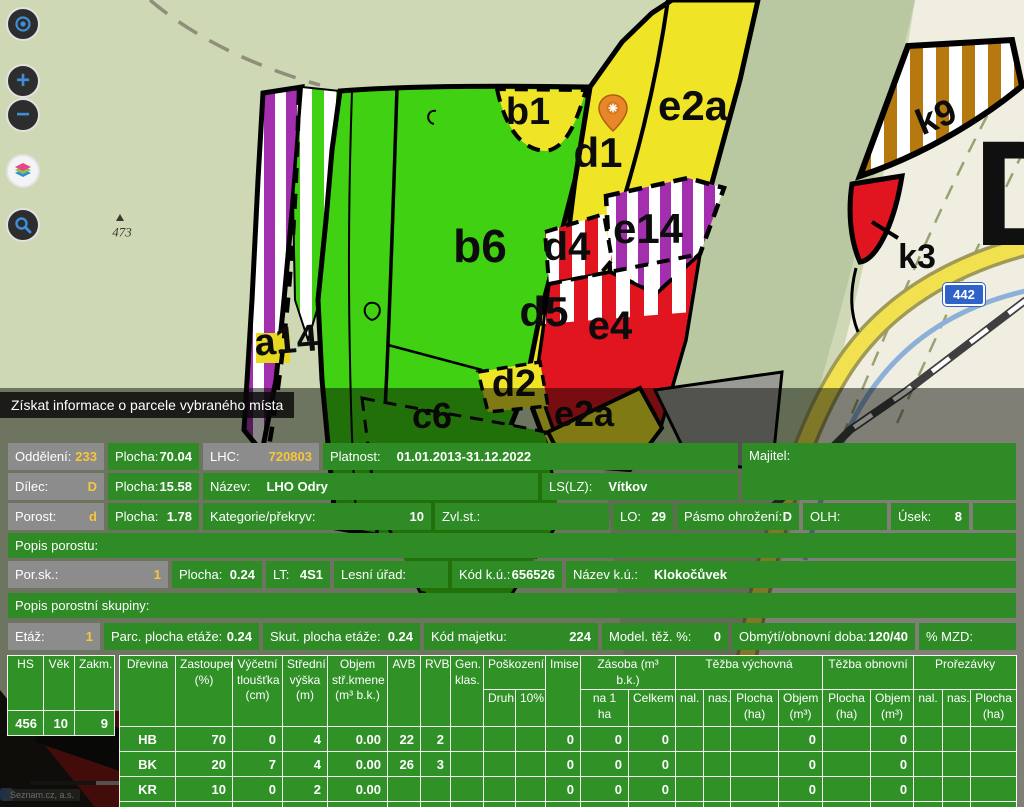  What do you see at coordinates (580, 636) in the screenshot?
I see `field-value: 224` at bounding box center [580, 636].